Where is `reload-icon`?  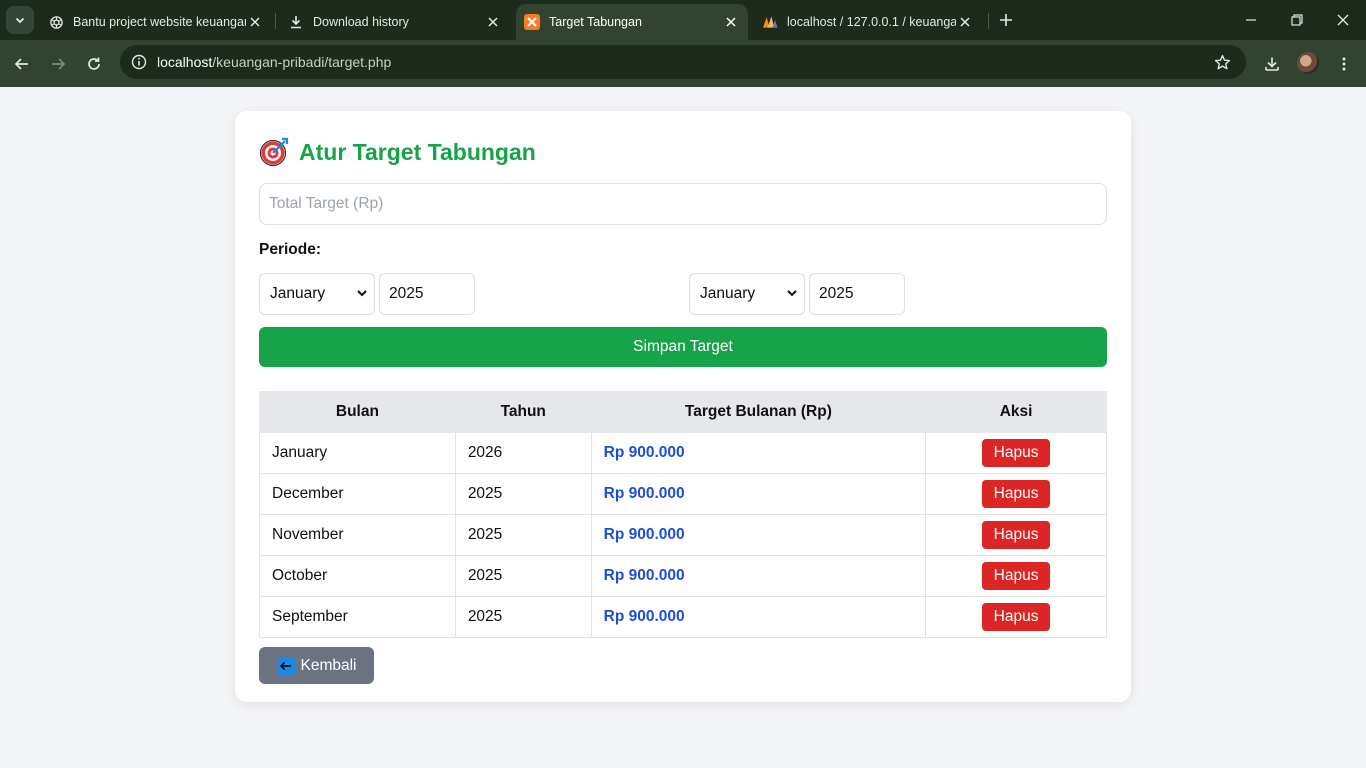
reload-icon is located at coordinates (94, 63).